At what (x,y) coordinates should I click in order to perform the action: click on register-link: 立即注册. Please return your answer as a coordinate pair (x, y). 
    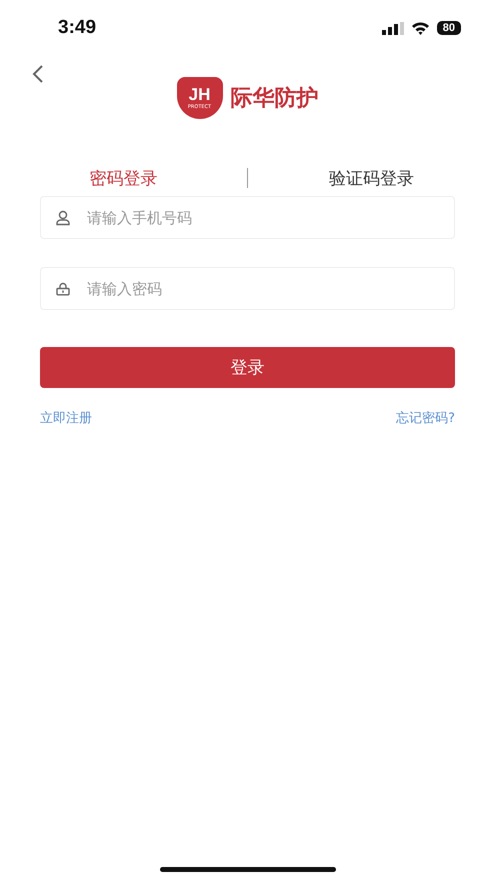
    Looking at the image, I should click on (66, 418).